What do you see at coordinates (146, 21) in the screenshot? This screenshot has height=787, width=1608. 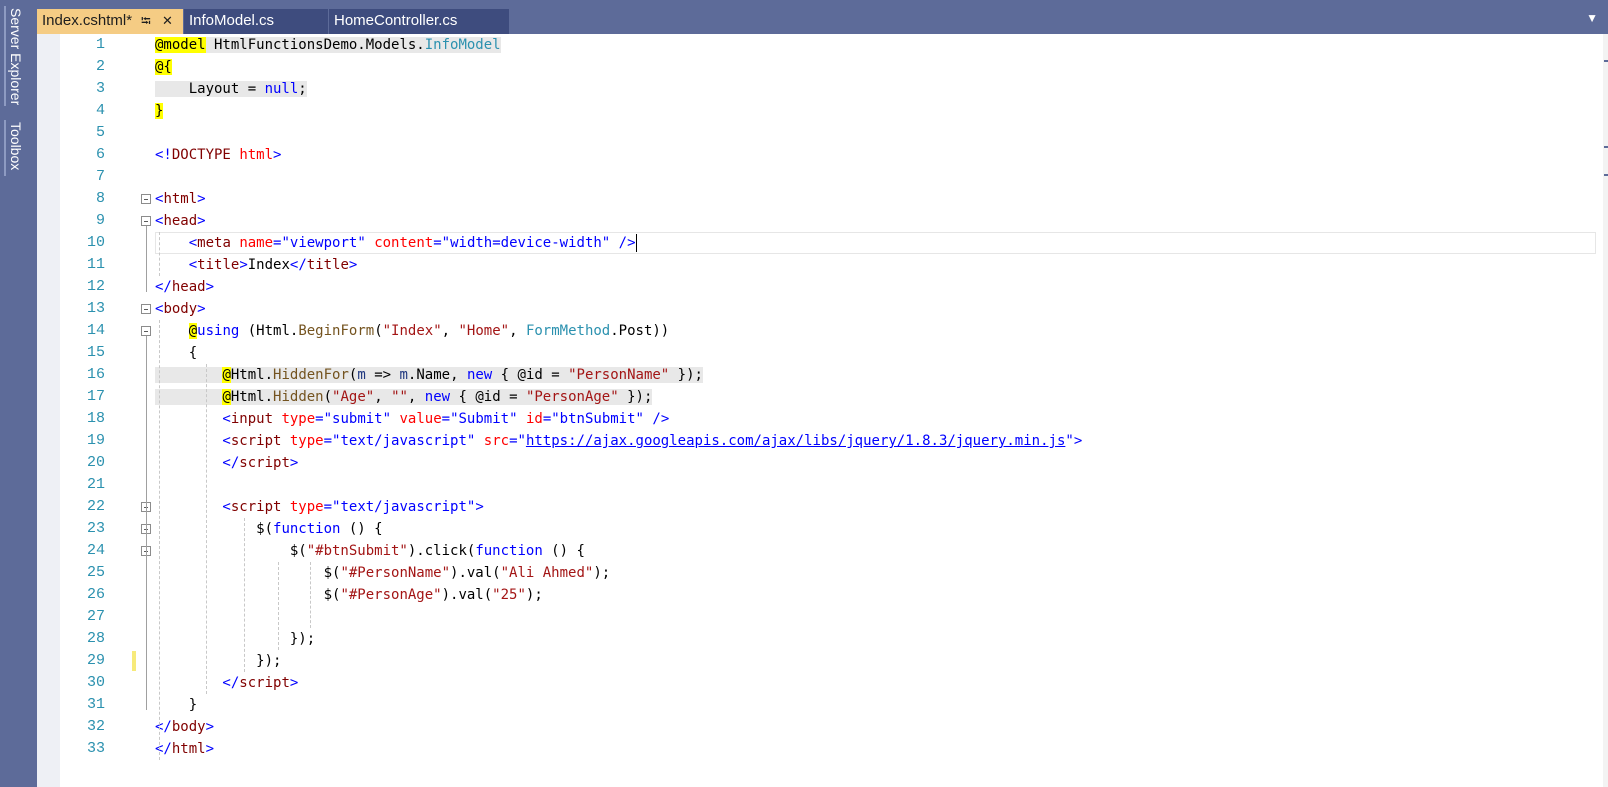 I see `pin-icon: ⭾` at bounding box center [146, 21].